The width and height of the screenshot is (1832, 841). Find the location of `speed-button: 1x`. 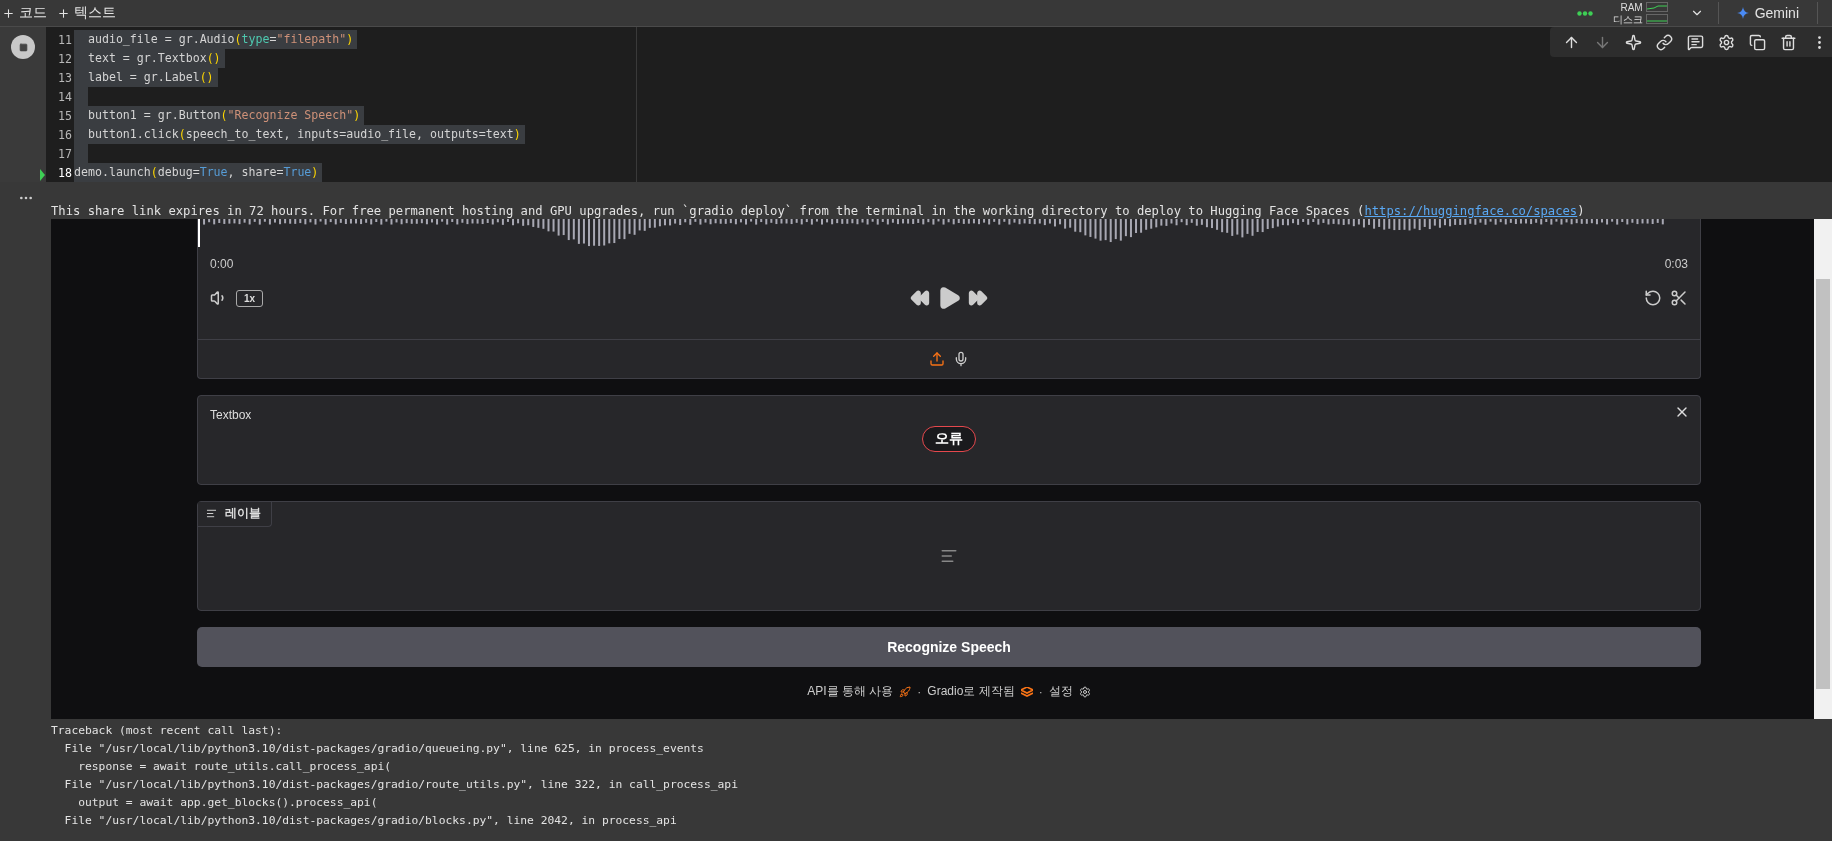

speed-button: 1x is located at coordinates (250, 298).